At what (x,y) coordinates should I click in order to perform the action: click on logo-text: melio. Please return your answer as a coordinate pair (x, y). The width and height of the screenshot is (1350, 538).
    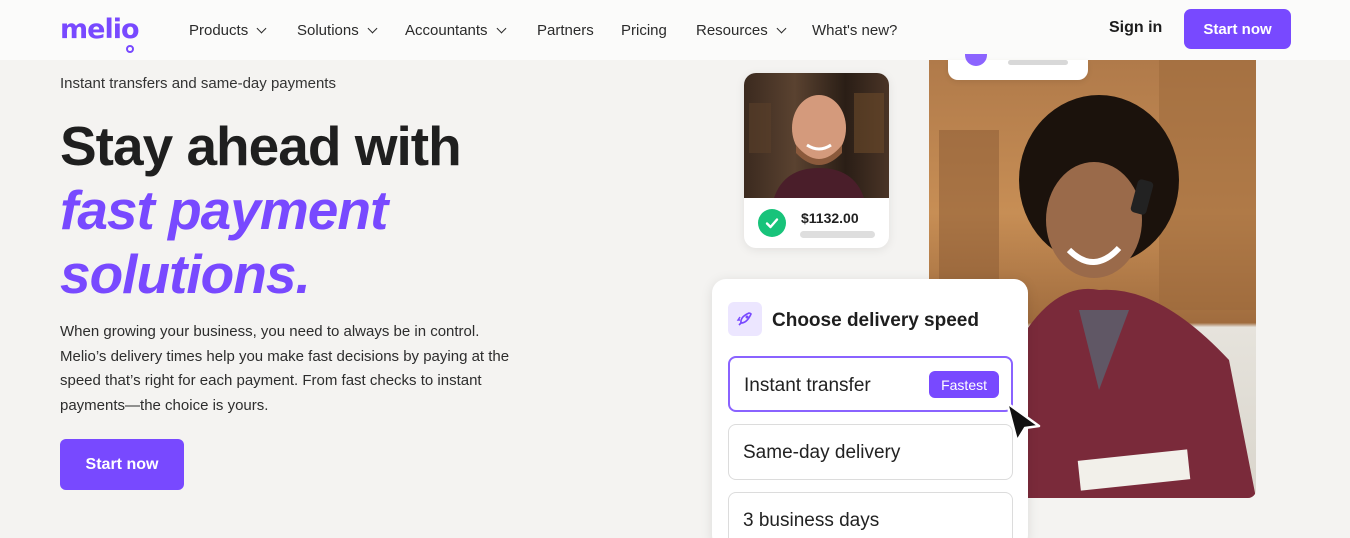
    Looking at the image, I should click on (100, 29).